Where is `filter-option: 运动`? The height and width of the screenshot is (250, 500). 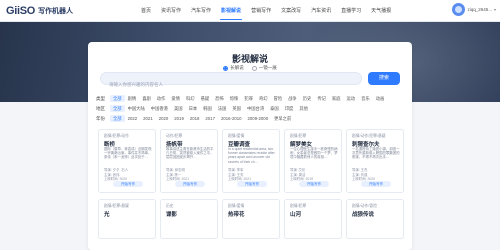 filter-option: 运动 is located at coordinates (351, 98).